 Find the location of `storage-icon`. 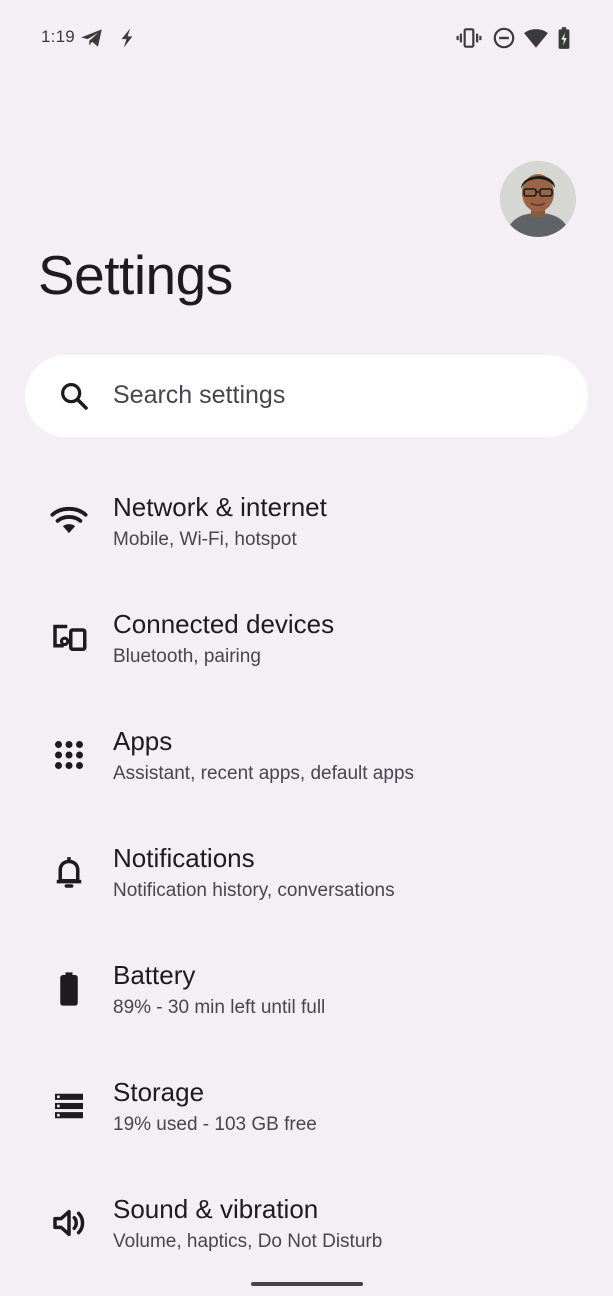

storage-icon is located at coordinates (69, 1106).